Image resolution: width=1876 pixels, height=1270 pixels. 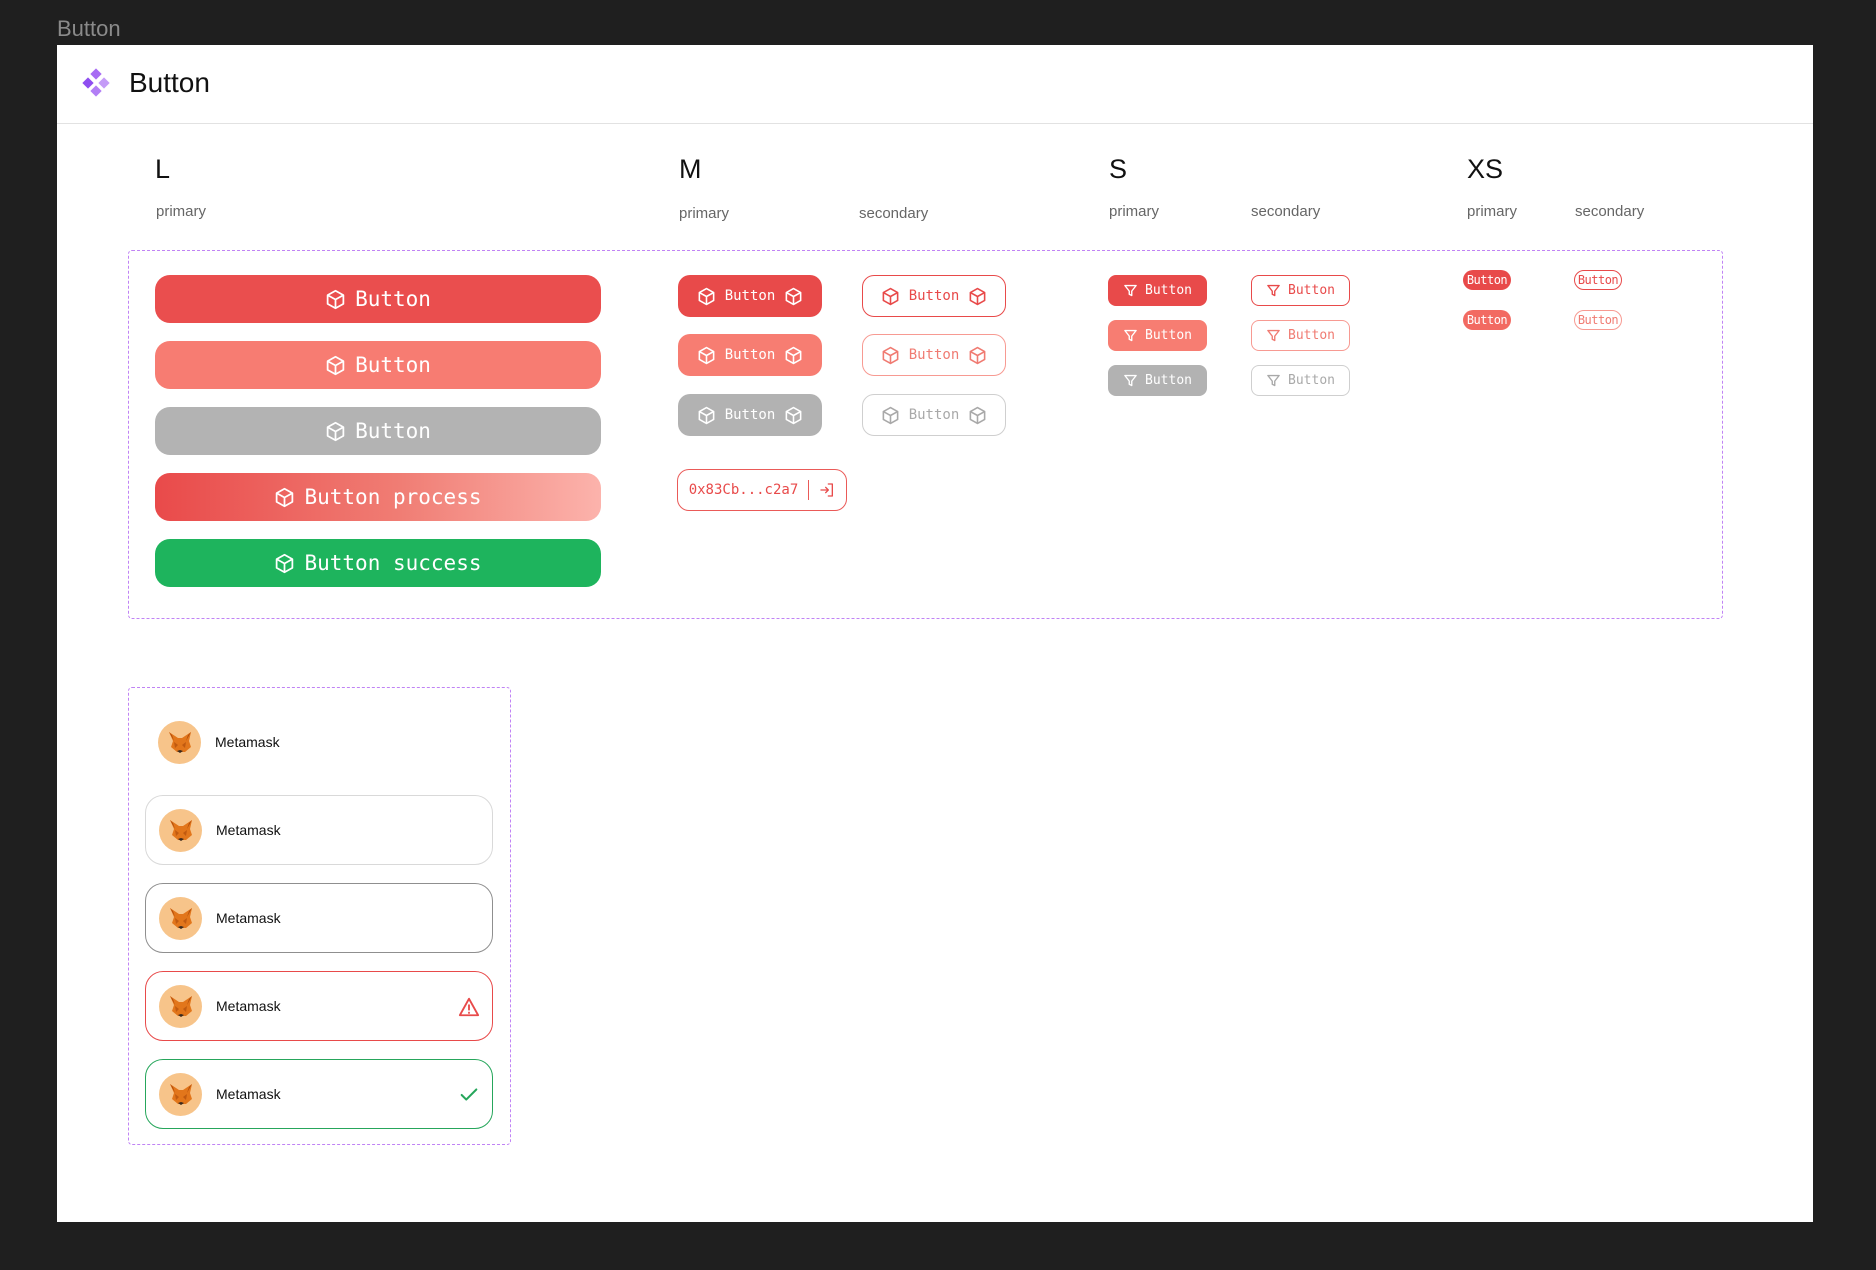 I want to click on s-primary-disabled-button: Button, so click(x=1157, y=380).